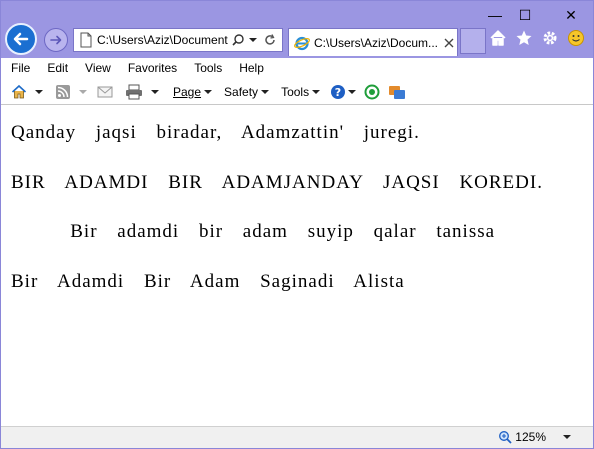 The height and width of the screenshot is (449, 594). I want to click on close-button: ✕, so click(571, 15).